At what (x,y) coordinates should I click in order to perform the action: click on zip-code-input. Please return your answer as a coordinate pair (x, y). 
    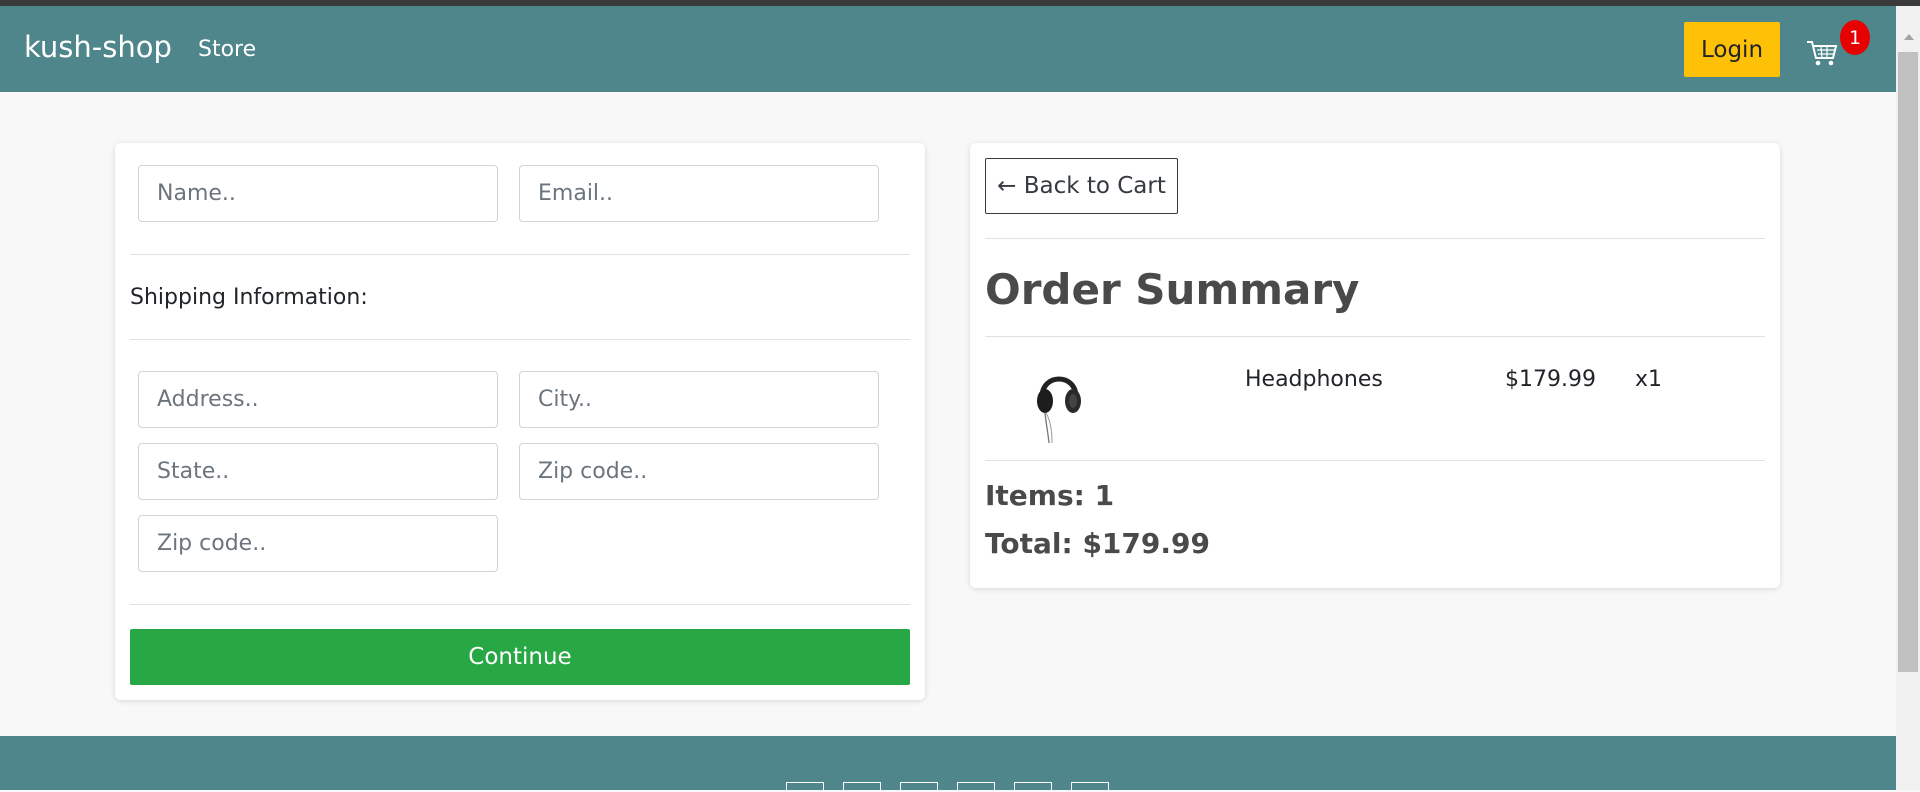
    Looking at the image, I should click on (699, 471).